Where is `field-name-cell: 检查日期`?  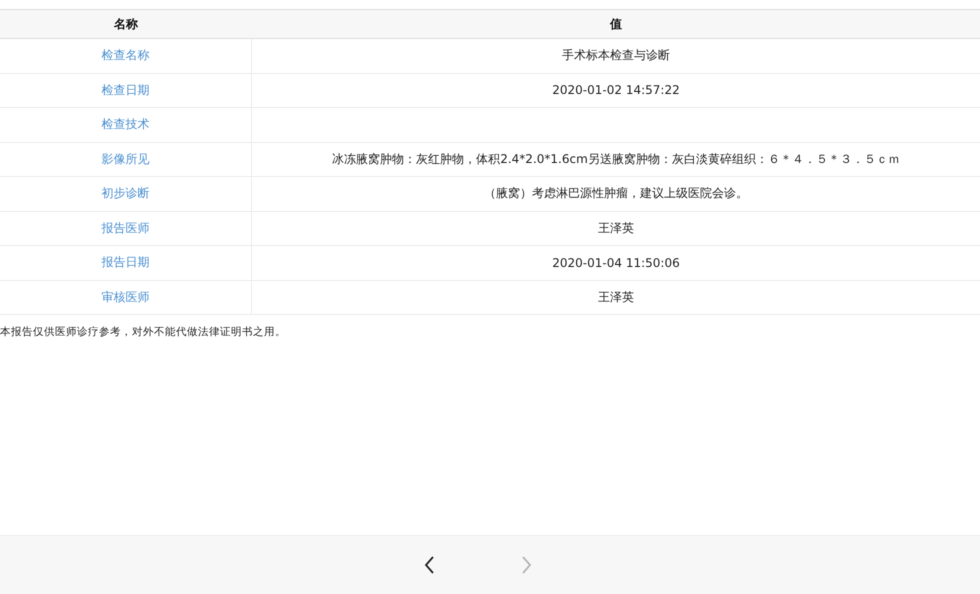
field-name-cell: 检查日期 is located at coordinates (126, 90).